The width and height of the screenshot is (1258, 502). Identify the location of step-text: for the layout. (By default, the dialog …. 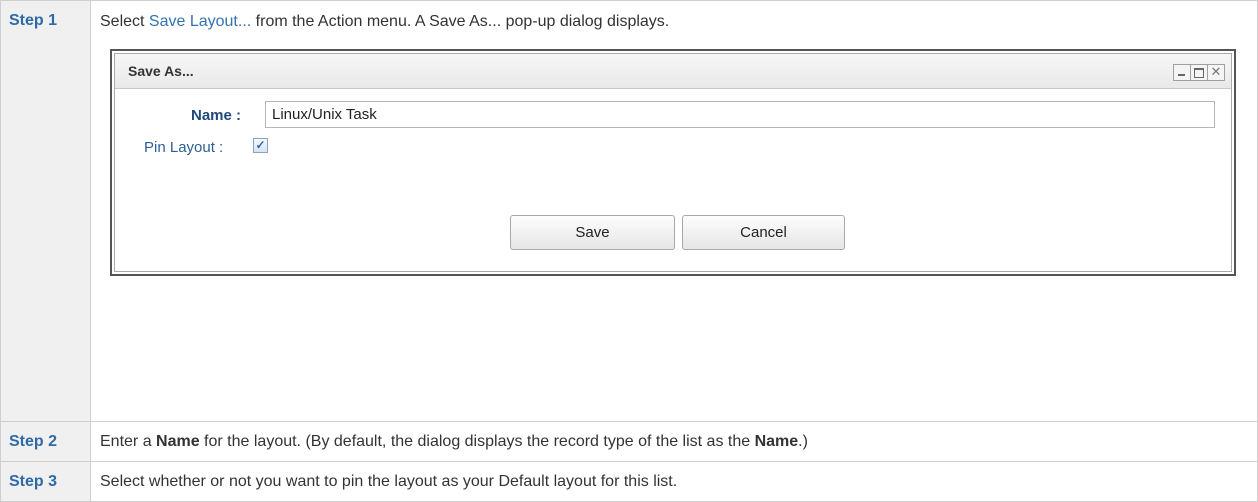
(477, 441).